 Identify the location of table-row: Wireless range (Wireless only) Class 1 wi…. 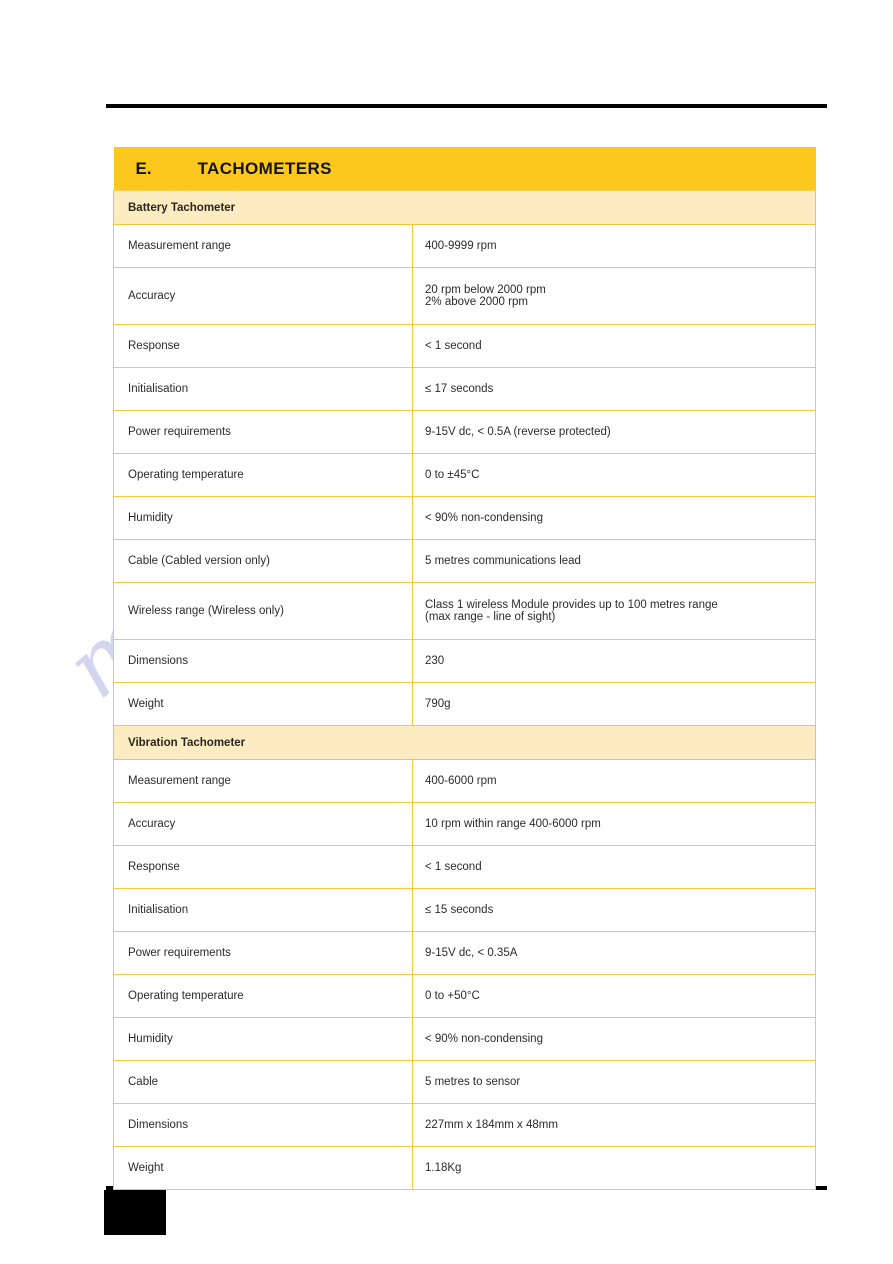
(465, 611).